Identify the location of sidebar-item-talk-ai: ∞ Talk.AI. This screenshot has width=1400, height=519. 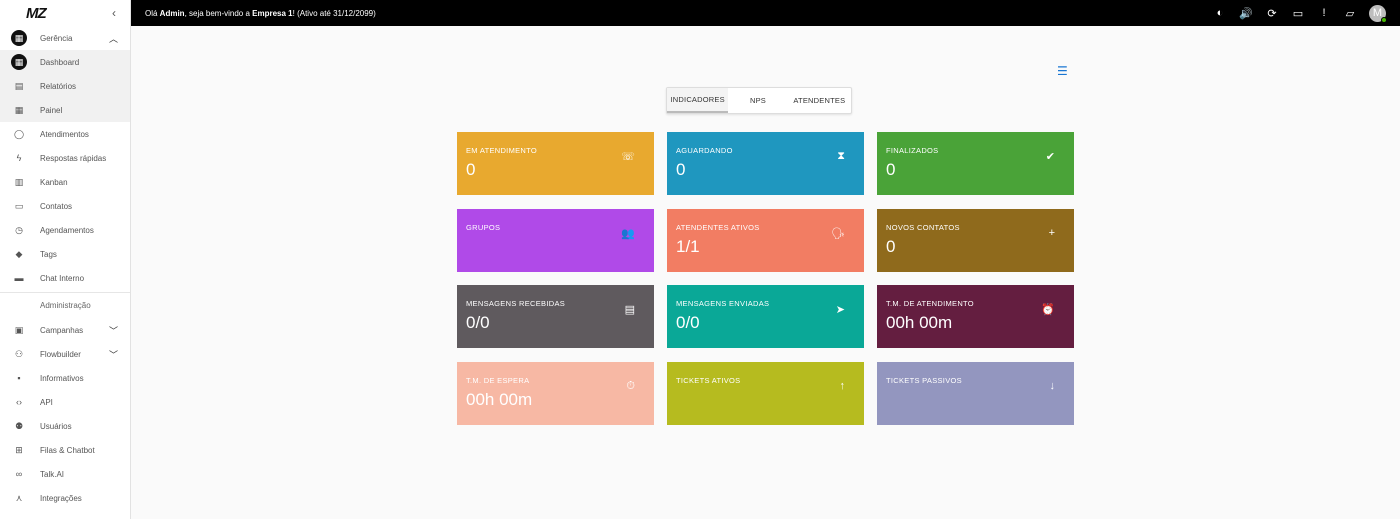
(65, 474).